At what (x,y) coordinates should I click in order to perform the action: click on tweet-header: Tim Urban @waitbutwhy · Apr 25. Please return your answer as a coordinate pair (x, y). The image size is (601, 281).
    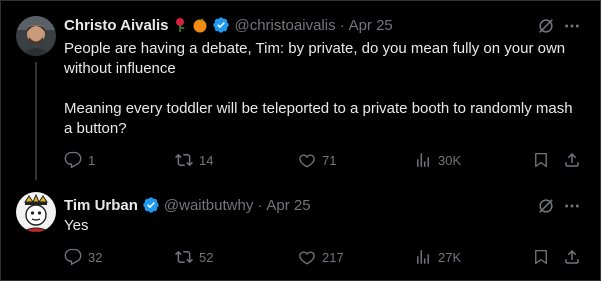
    Looking at the image, I should click on (187, 205).